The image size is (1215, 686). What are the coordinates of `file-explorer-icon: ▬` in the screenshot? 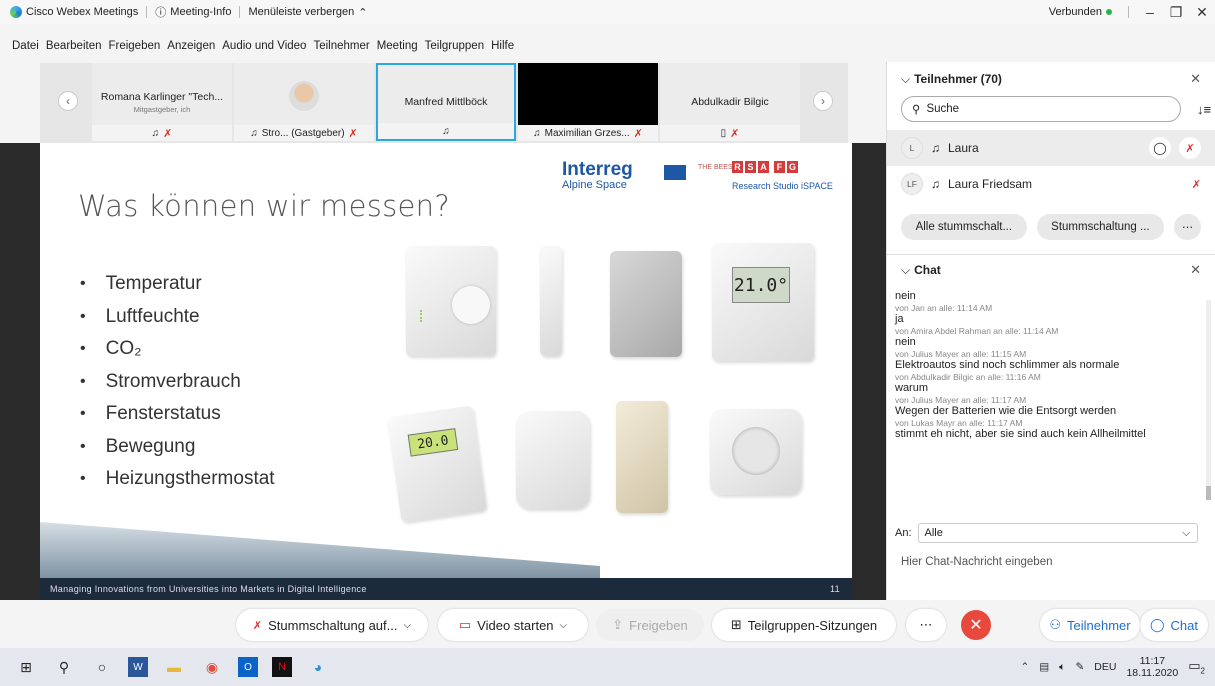 It's located at (174, 667).